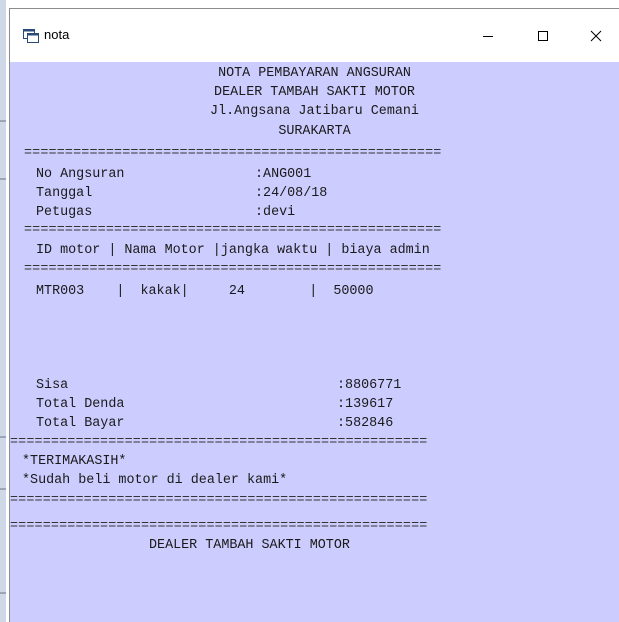  What do you see at coordinates (291, 193) in the screenshot?
I see `tanggal-value: :24/08/18` at bounding box center [291, 193].